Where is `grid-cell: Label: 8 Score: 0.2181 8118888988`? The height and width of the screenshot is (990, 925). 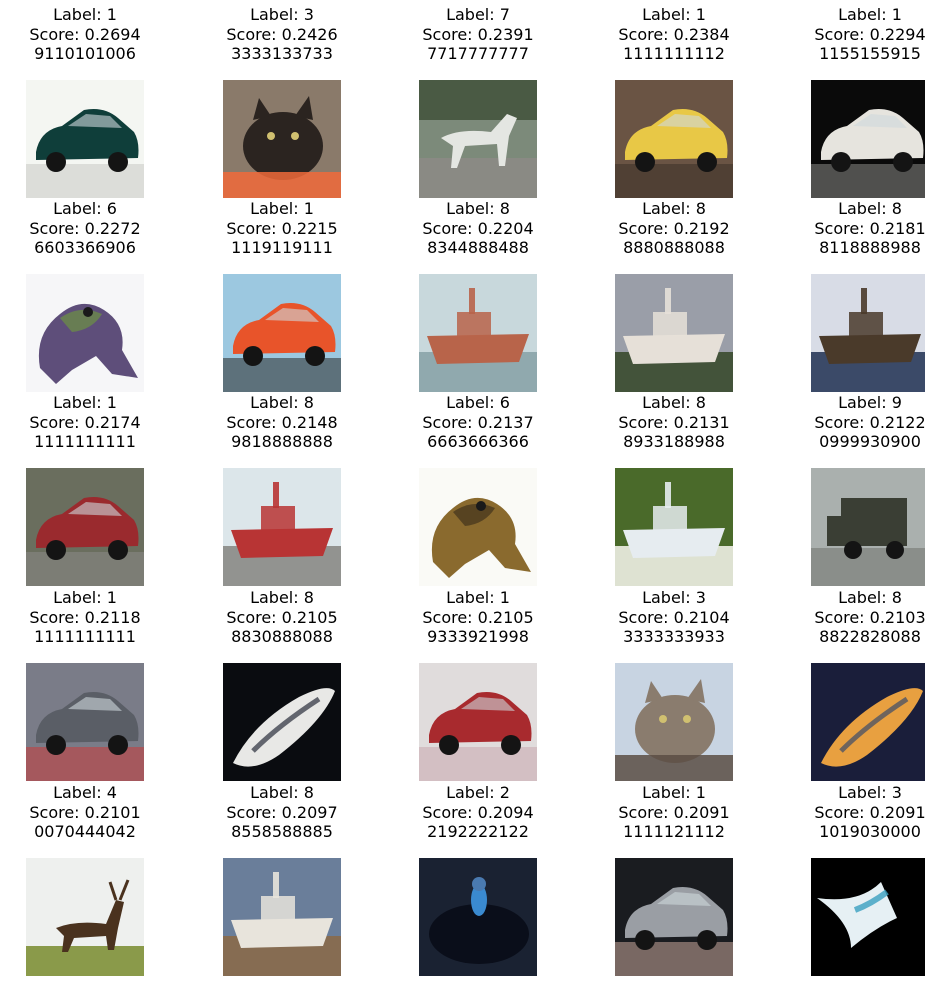 grid-cell: Label: 8 Score: 0.2181 8118888988 is located at coordinates (857, 295).